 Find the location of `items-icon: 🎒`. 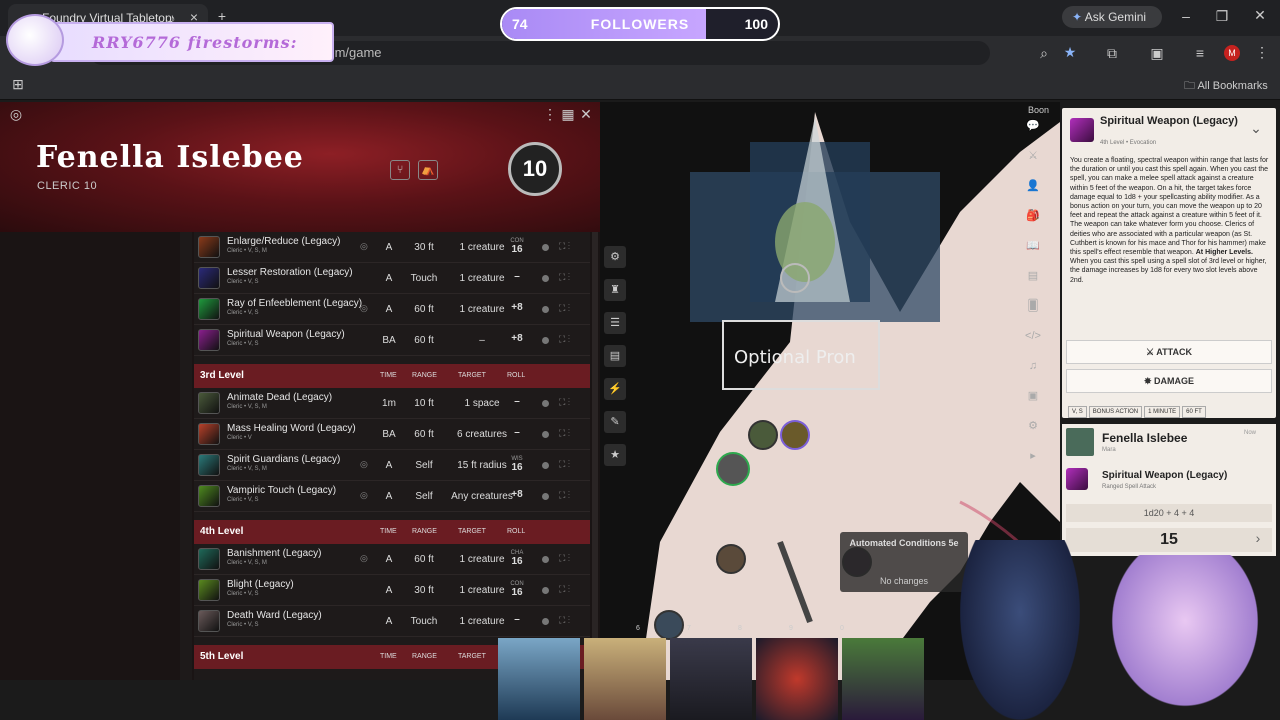

items-icon: 🎒 is located at coordinates (1033, 216).